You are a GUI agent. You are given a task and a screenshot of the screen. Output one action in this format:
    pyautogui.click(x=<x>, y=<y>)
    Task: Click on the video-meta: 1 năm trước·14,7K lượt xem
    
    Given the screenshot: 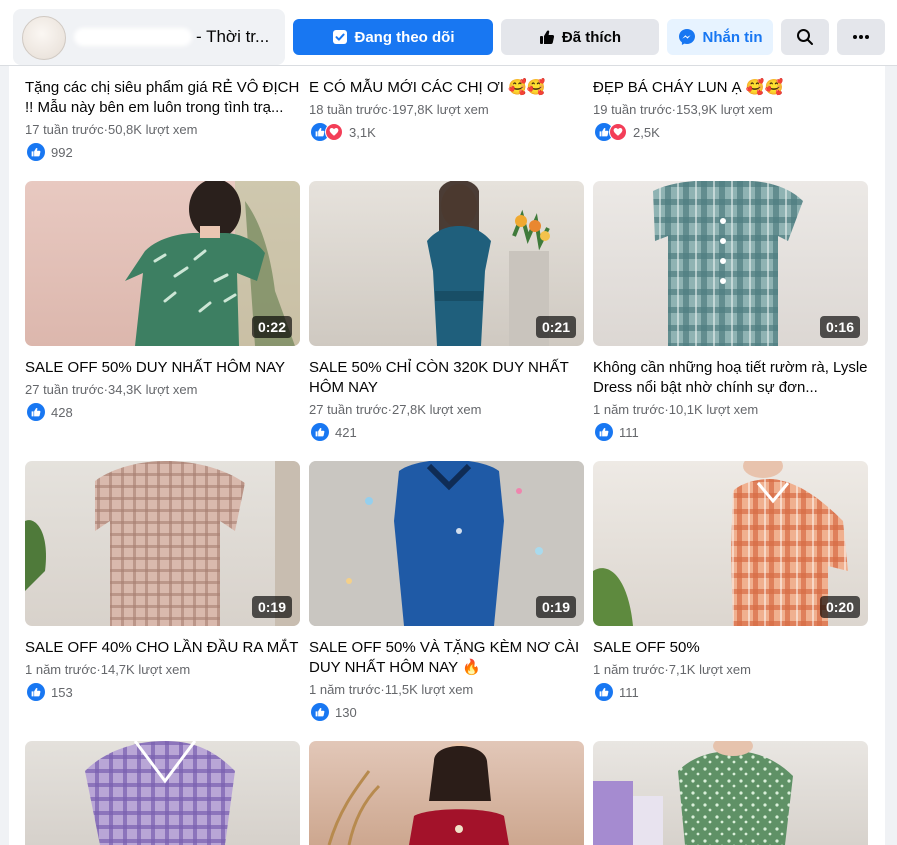 What is the action you would take?
    pyautogui.click(x=108, y=669)
    